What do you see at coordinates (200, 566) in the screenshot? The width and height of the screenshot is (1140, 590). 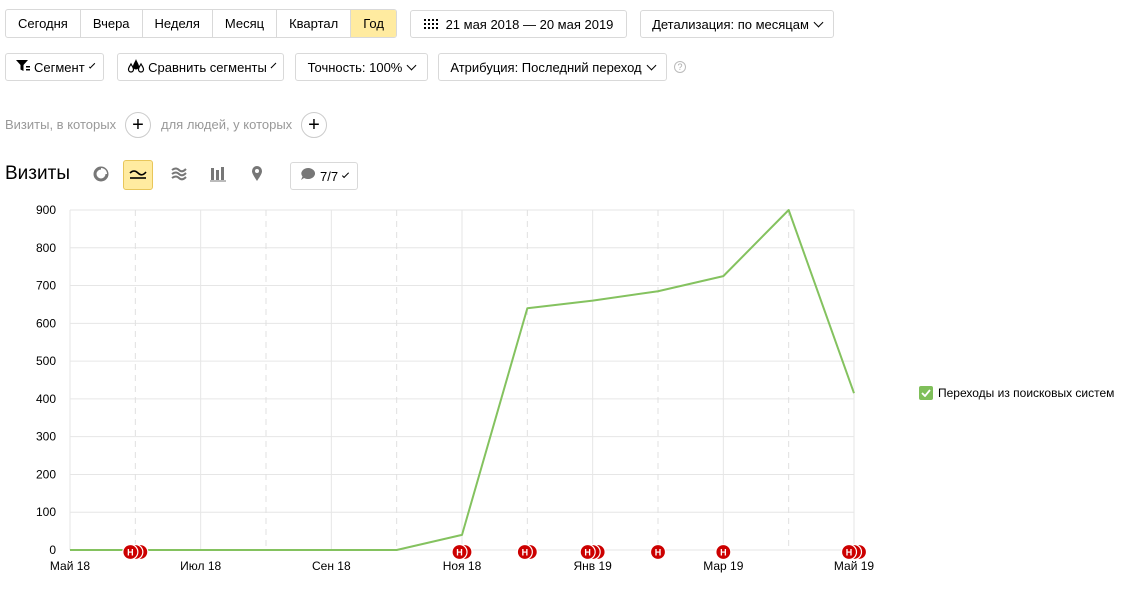 I see `x-tick-label: Июл 18` at bounding box center [200, 566].